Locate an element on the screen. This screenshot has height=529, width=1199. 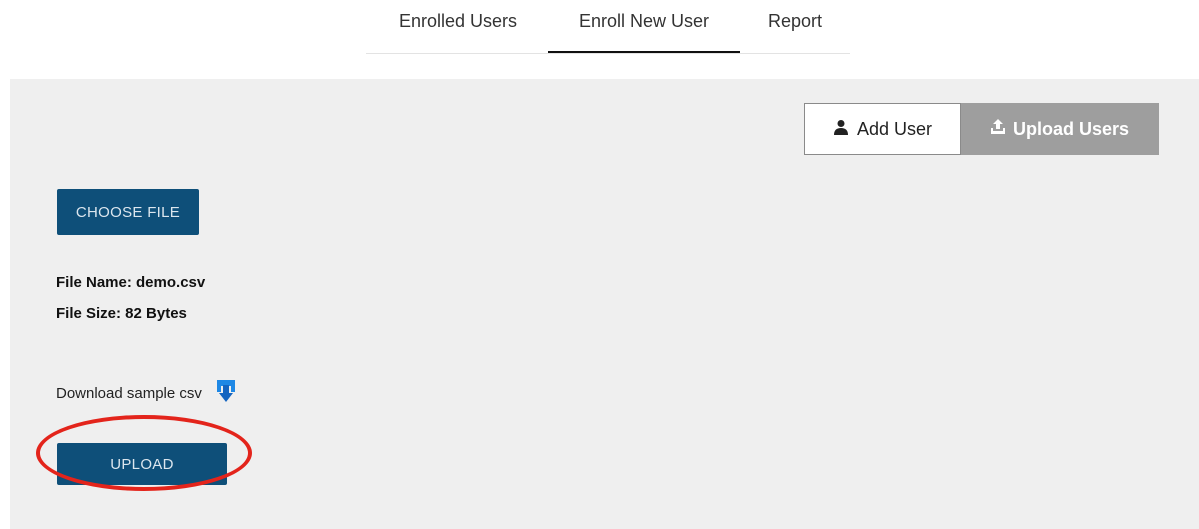
add-user-button: Add User is located at coordinates (882, 129).